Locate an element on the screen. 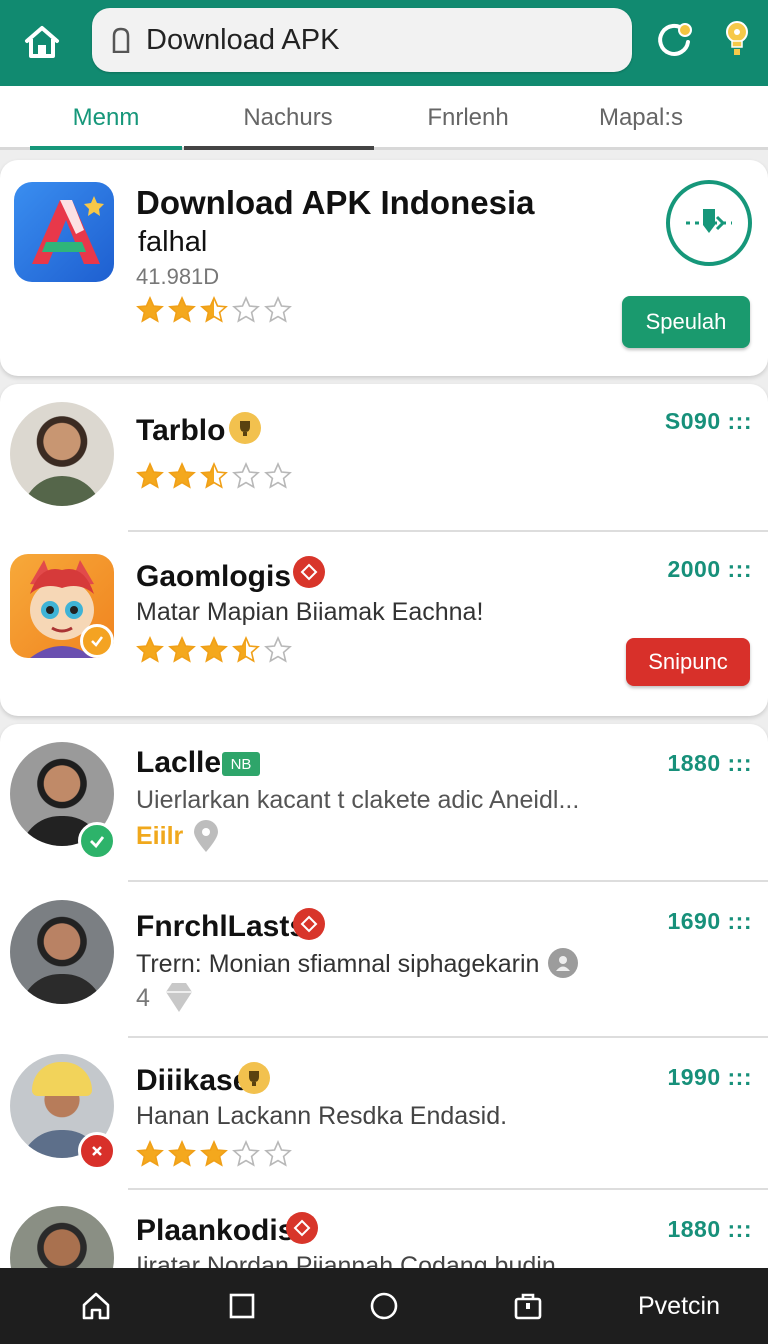 Image resolution: width=768 pixels, height=1344 pixels. featured-subtitle: falhal is located at coordinates (173, 242).